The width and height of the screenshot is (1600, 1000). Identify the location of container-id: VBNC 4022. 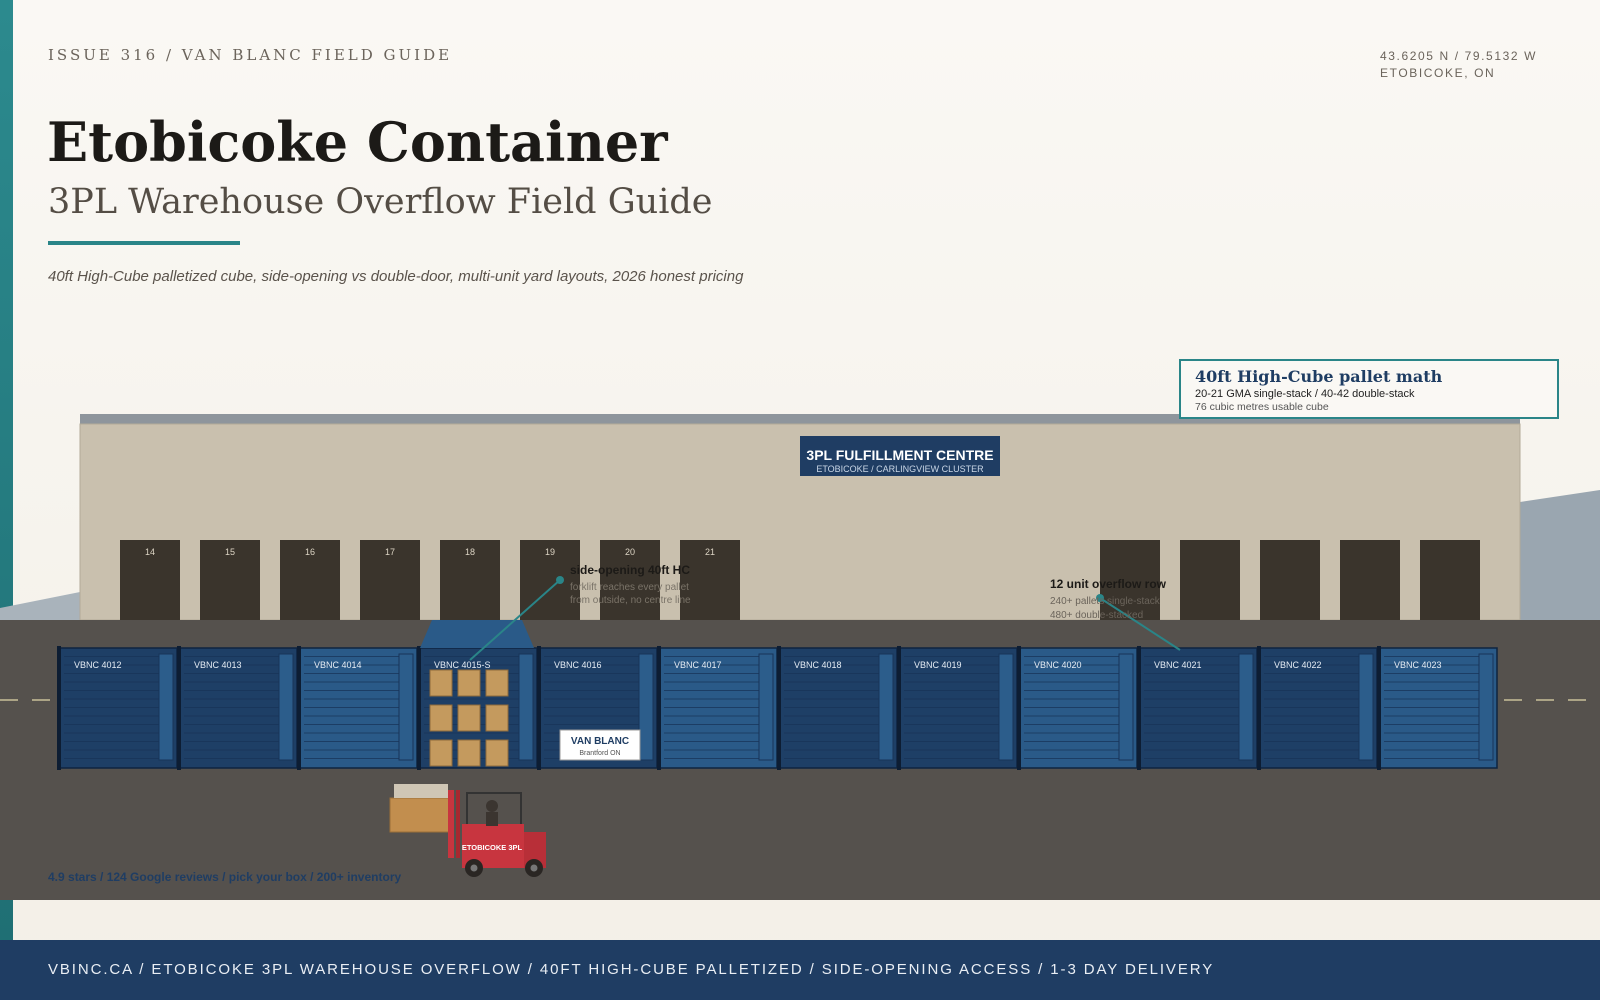
(1298, 665).